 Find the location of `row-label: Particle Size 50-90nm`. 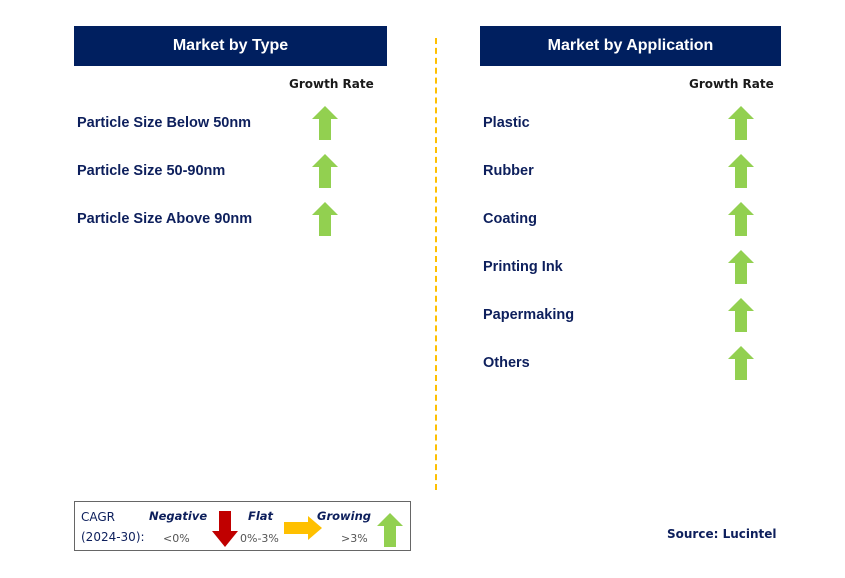

row-label: Particle Size 50-90nm is located at coordinates (151, 171).